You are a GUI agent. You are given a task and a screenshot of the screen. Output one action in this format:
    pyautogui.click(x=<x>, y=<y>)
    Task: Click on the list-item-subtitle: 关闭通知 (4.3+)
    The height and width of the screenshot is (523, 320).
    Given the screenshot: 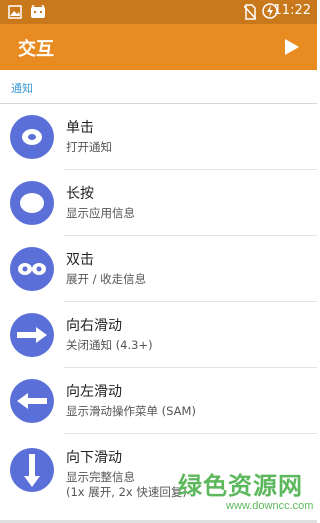 What is the action you would take?
    pyautogui.click(x=109, y=345)
    